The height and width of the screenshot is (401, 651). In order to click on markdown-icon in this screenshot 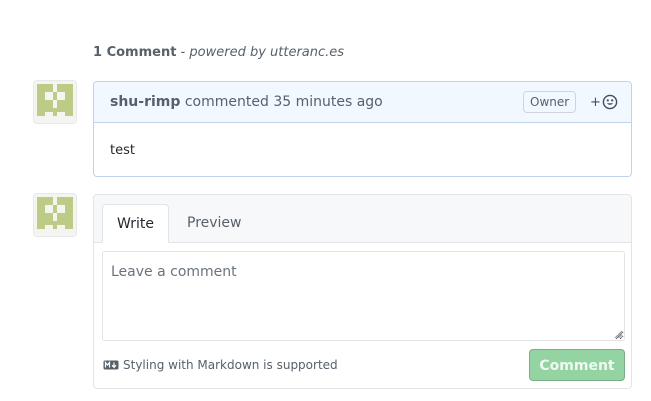, I will do `click(111, 365)`.